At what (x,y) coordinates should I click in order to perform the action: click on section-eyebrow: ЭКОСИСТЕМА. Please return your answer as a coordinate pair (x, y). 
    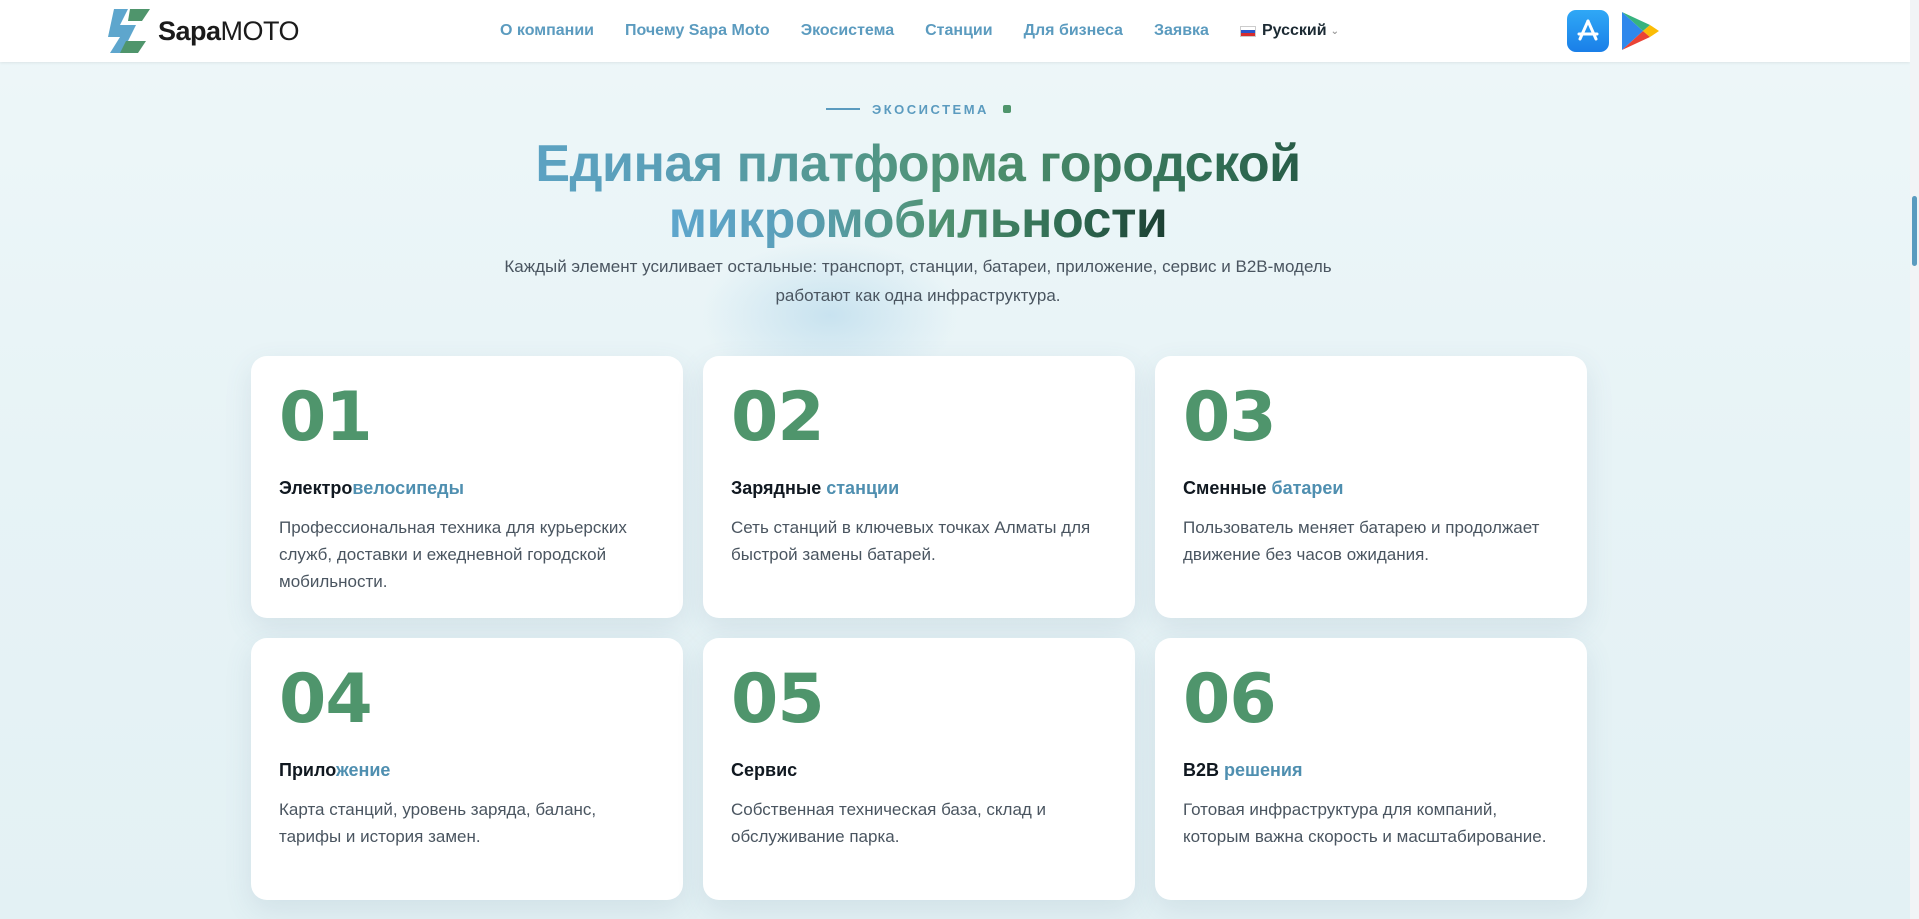
    Looking at the image, I should click on (918, 109).